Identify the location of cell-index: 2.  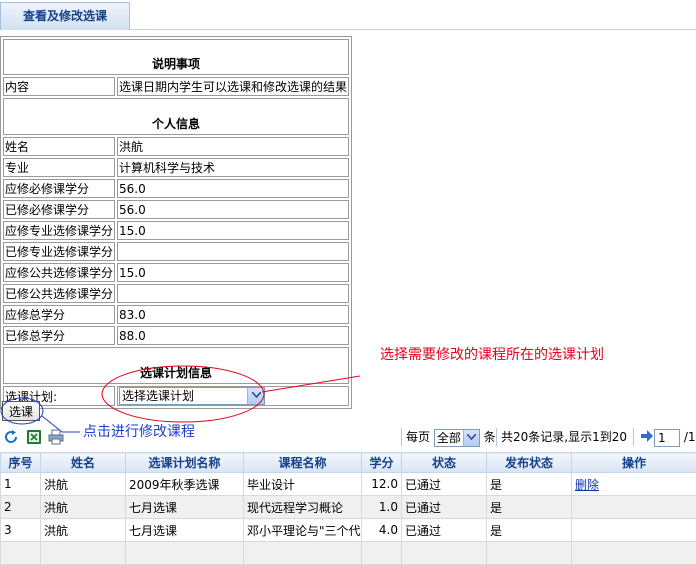
(21, 507).